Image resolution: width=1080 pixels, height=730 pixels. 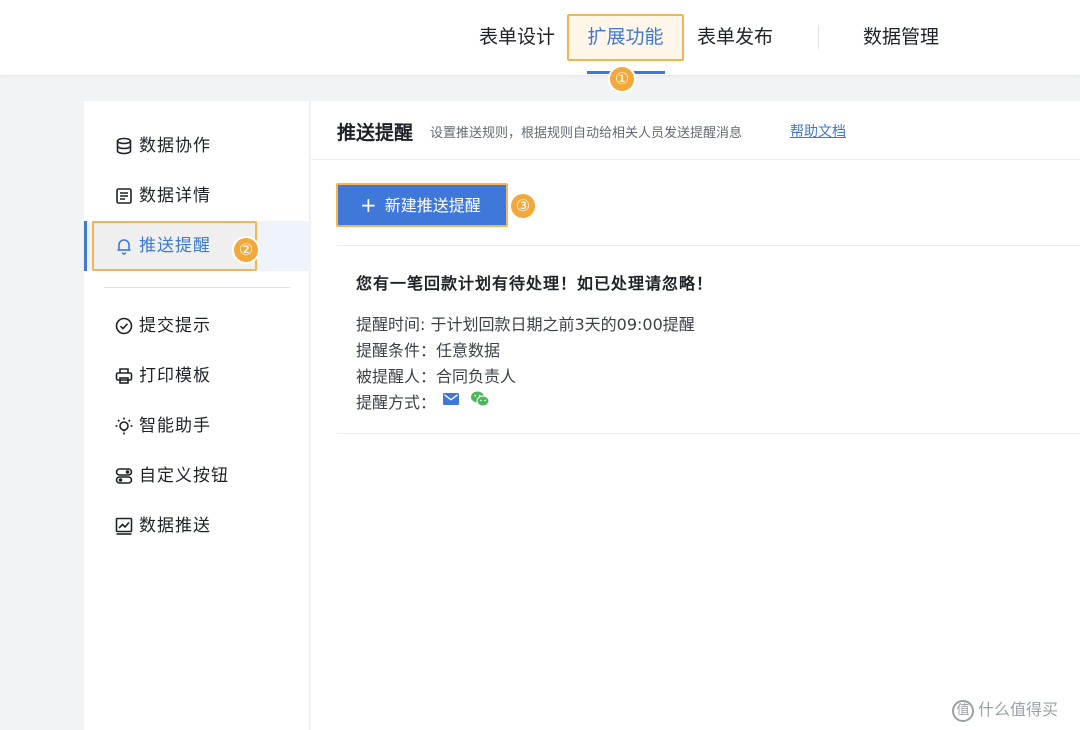 I want to click on sidebar-item-custom-button: 自定义按钮, so click(x=197, y=476).